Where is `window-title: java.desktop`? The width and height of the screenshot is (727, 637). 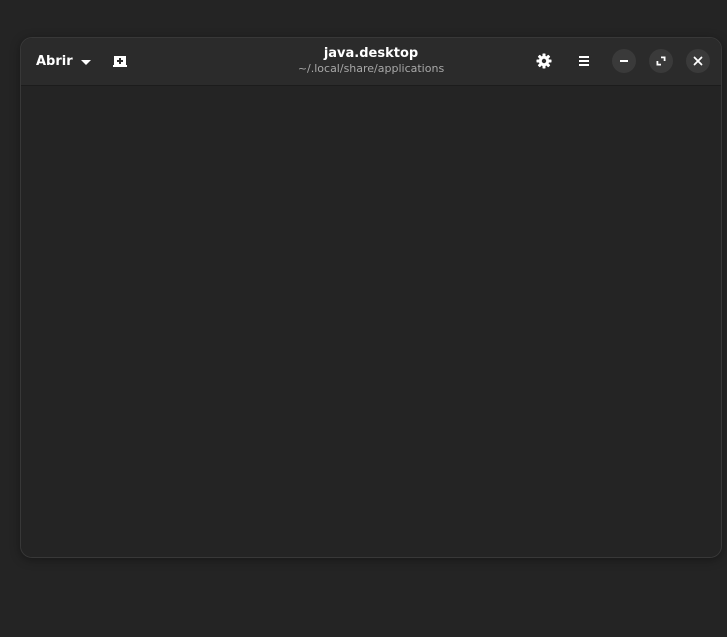 window-title: java.desktop is located at coordinates (371, 53).